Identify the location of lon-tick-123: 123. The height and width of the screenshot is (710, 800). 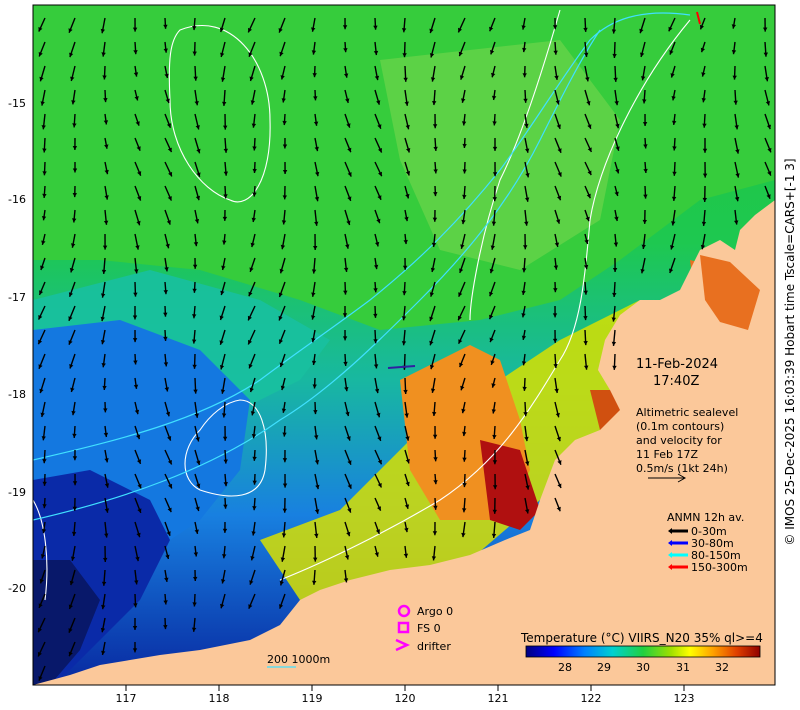
(684, 698).